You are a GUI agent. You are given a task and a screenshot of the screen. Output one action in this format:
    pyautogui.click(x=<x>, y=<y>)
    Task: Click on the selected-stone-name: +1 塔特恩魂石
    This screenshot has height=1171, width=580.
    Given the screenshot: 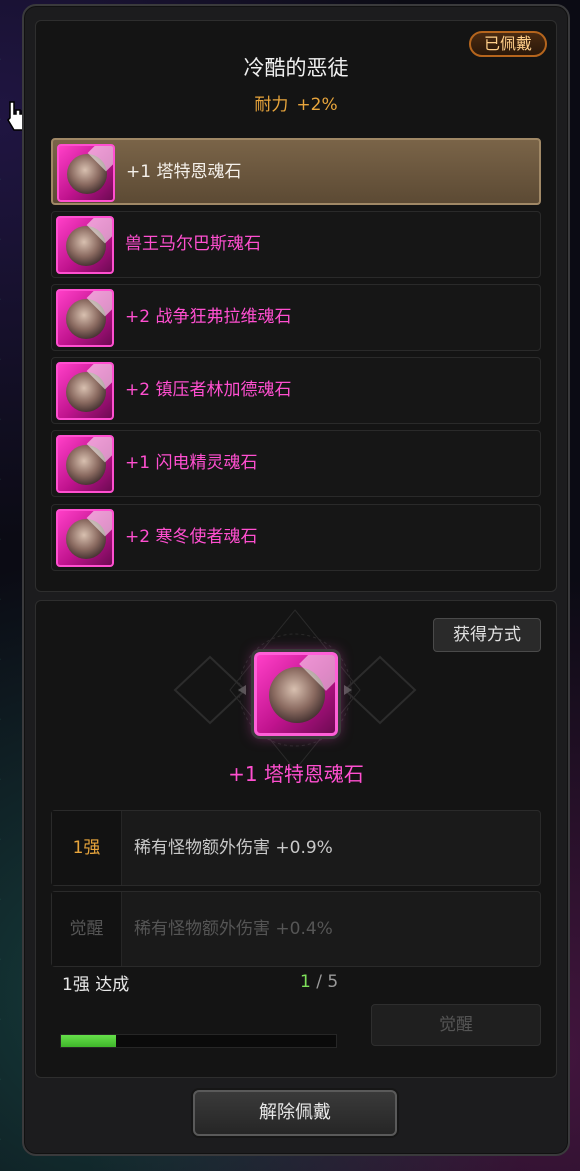 What is the action you would take?
    pyautogui.click(x=296, y=774)
    